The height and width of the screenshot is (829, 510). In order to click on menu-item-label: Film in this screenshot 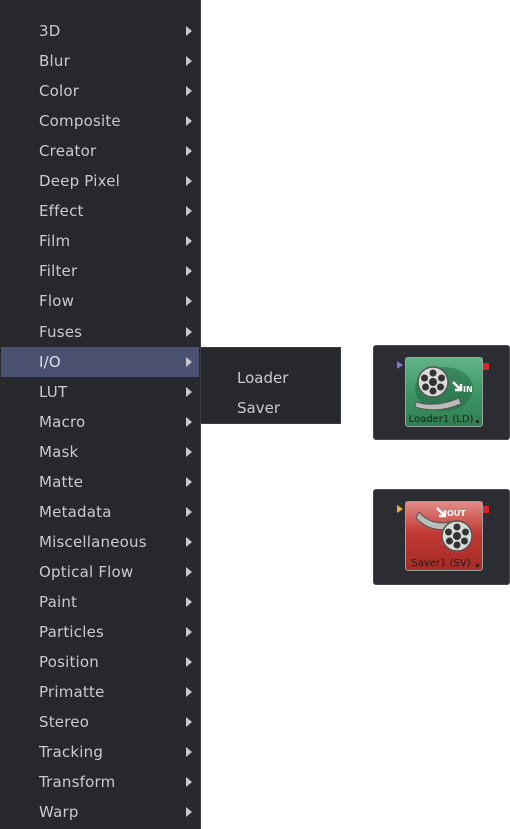, I will do `click(55, 241)`.